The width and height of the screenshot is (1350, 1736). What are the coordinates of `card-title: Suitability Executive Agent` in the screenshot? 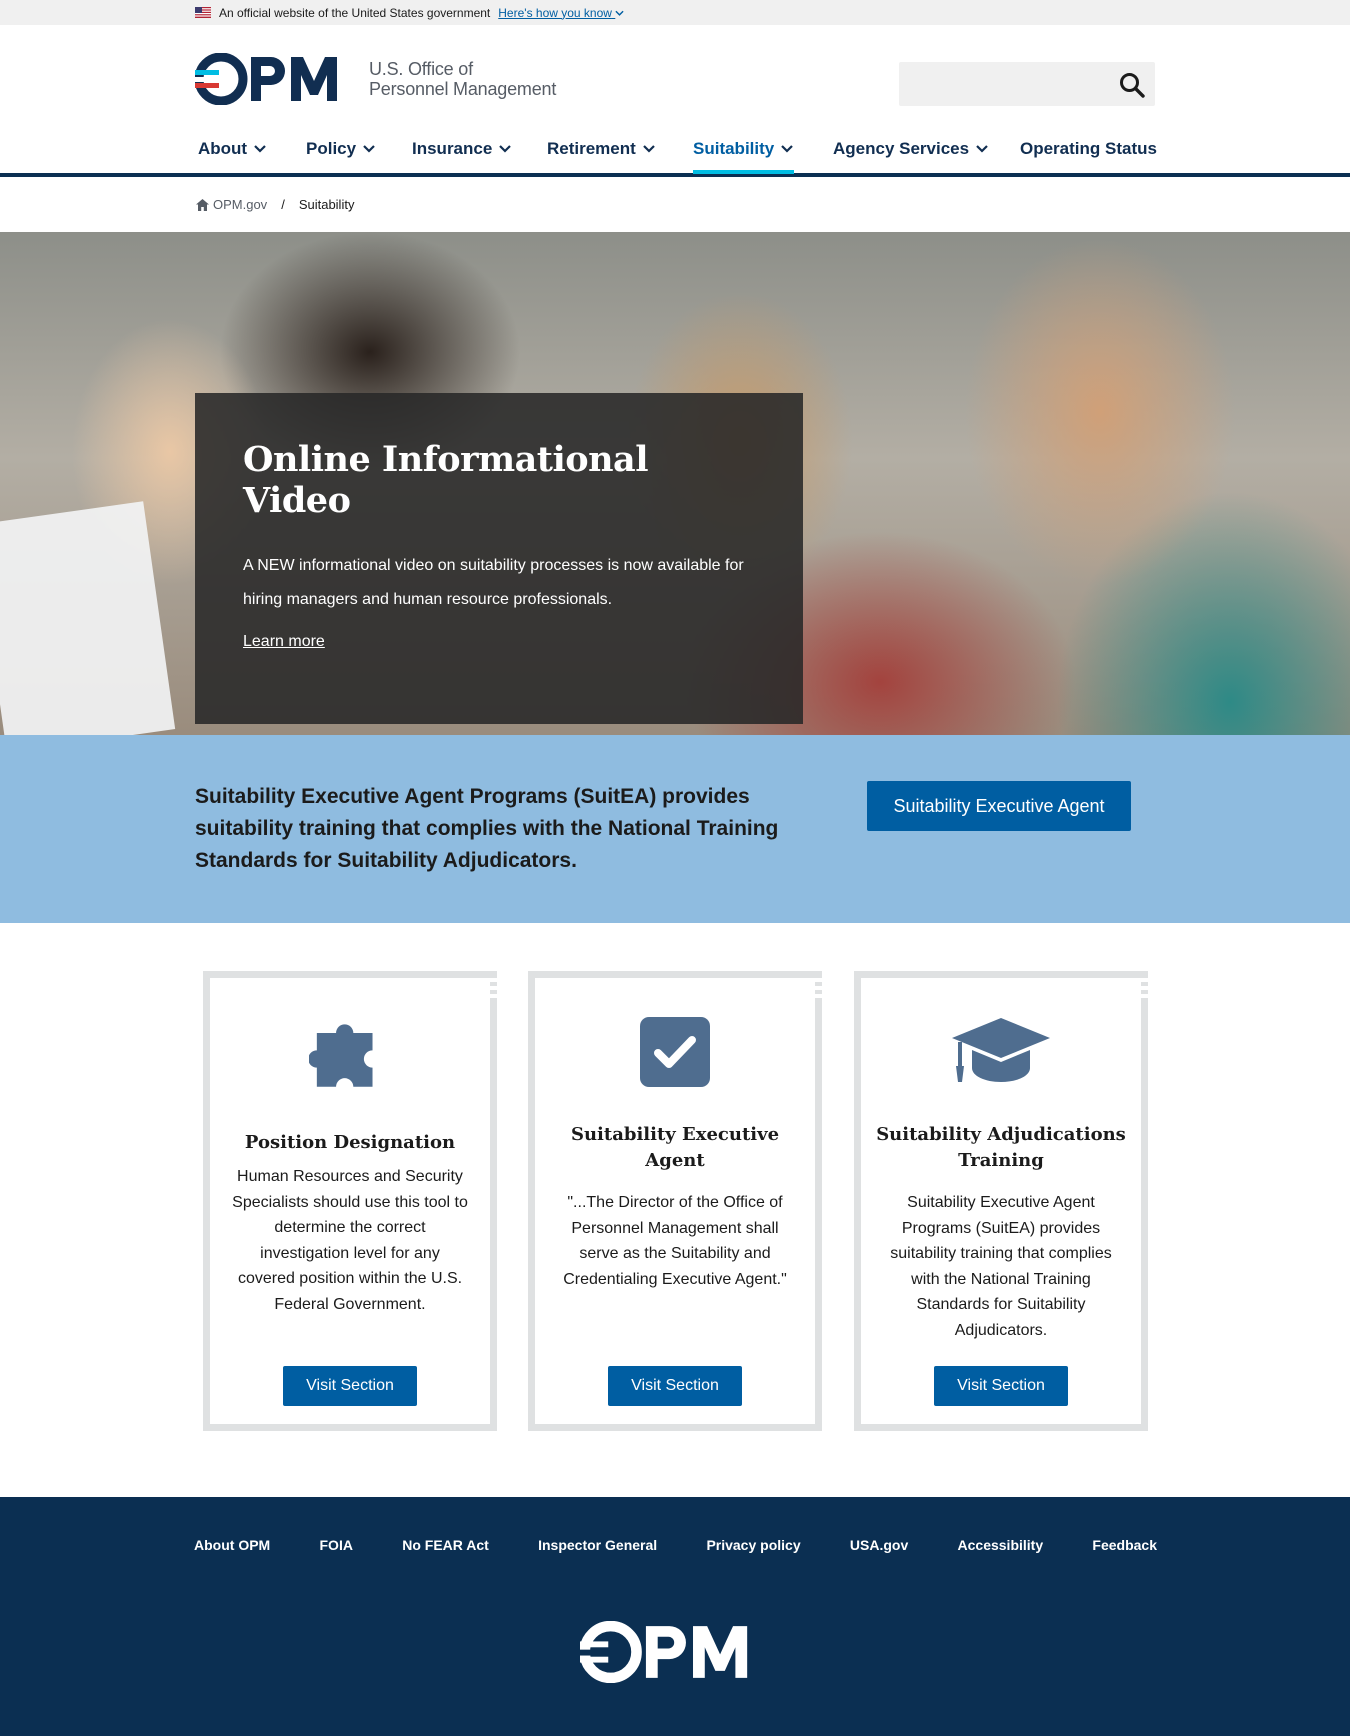 It's located at (675, 1147).